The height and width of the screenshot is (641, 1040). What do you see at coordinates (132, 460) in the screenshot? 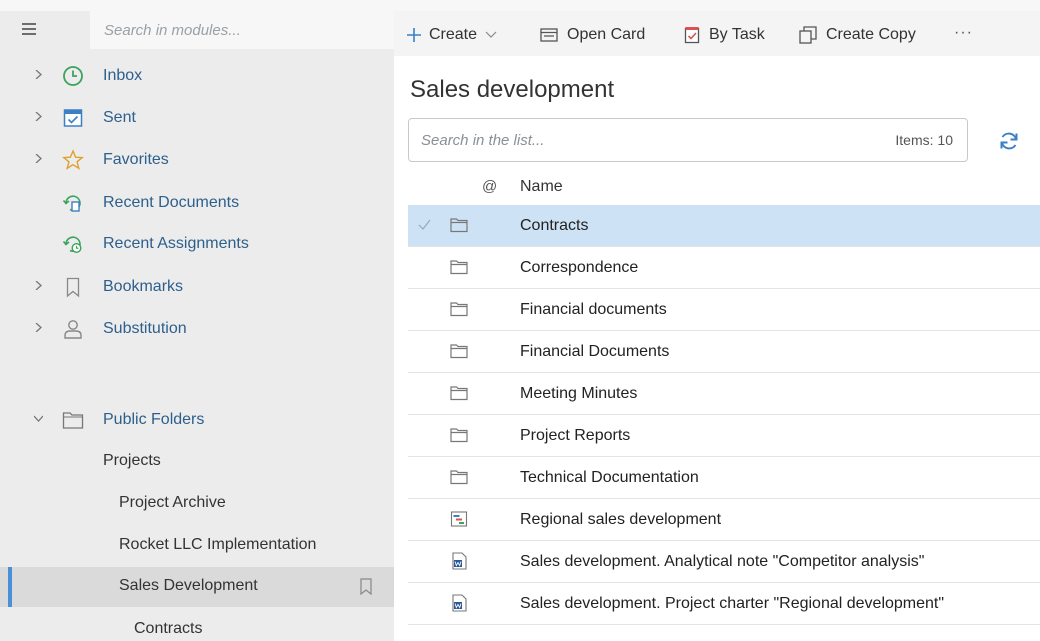
I see `tree-item-label: Projects` at bounding box center [132, 460].